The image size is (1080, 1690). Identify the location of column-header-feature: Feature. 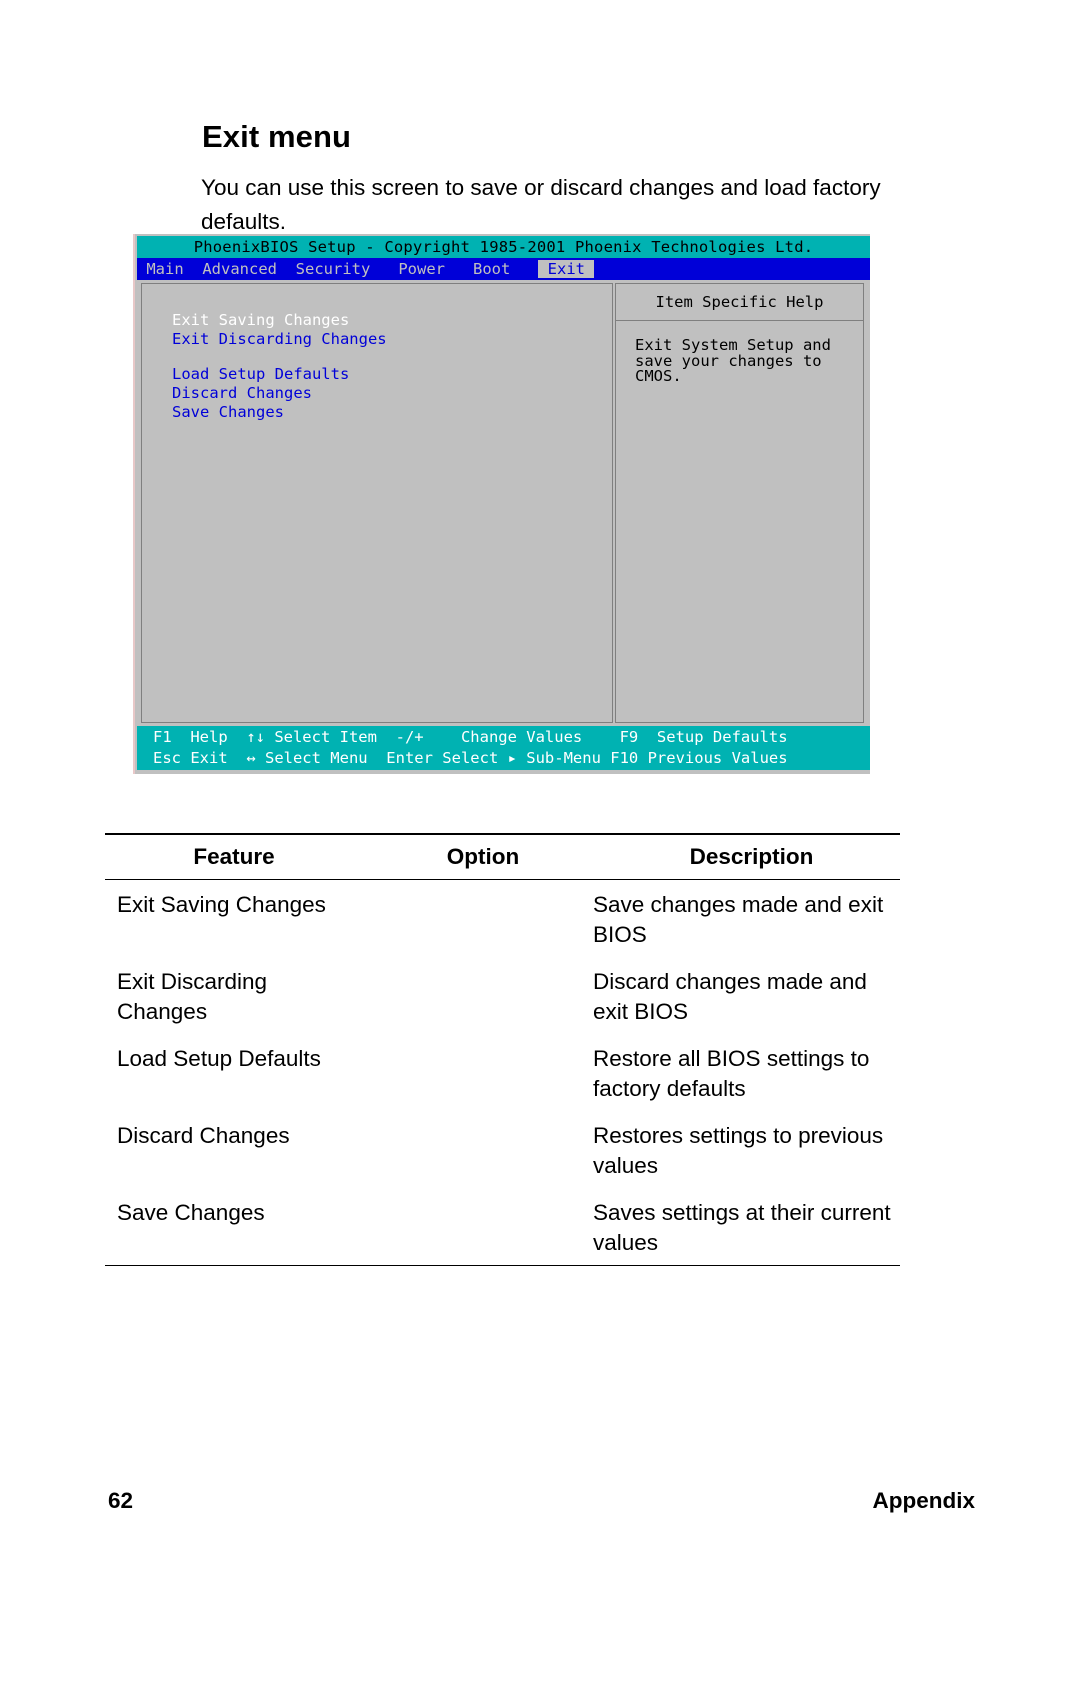
(234, 856).